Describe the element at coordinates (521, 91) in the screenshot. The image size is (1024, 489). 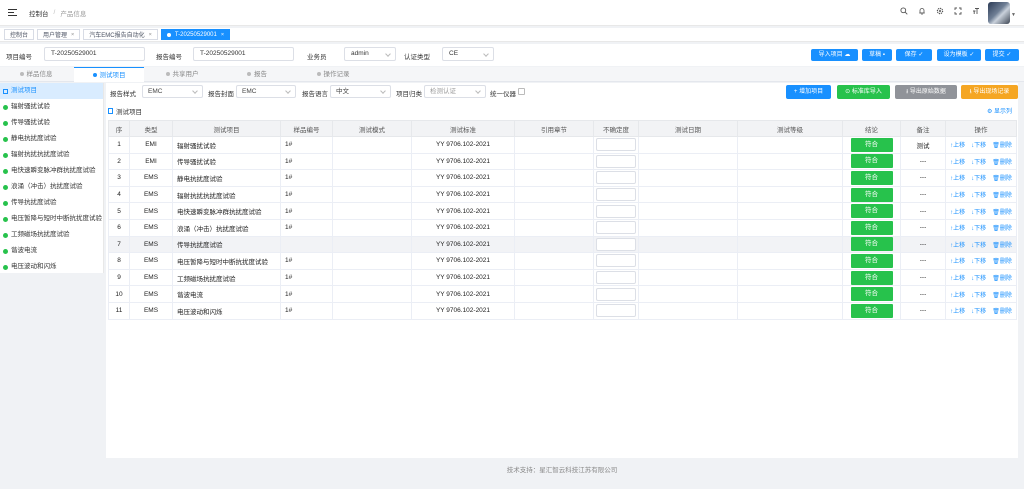
I see `unified-instrument-checkbox` at that location.